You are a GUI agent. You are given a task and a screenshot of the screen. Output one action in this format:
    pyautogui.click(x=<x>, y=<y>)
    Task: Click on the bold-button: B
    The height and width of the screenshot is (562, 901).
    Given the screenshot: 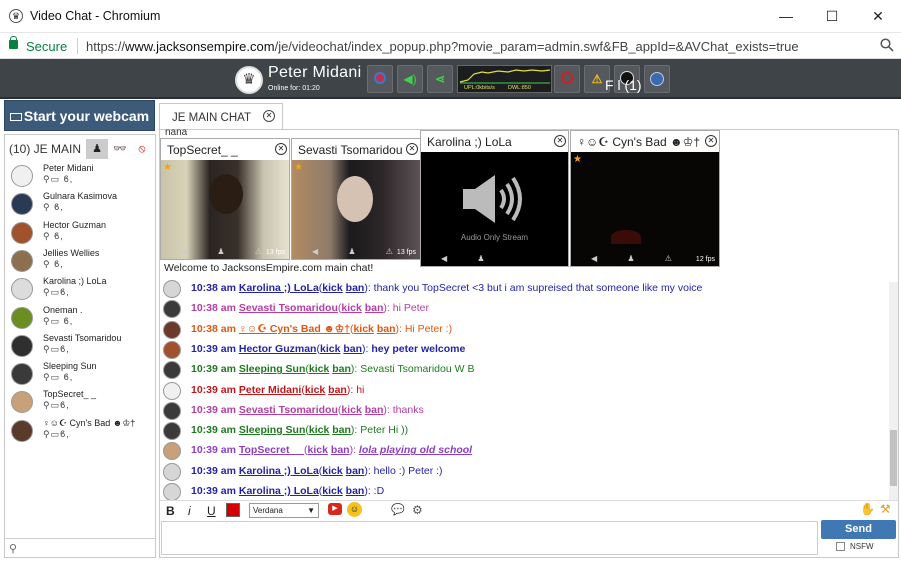 What is the action you would take?
    pyautogui.click(x=170, y=511)
    